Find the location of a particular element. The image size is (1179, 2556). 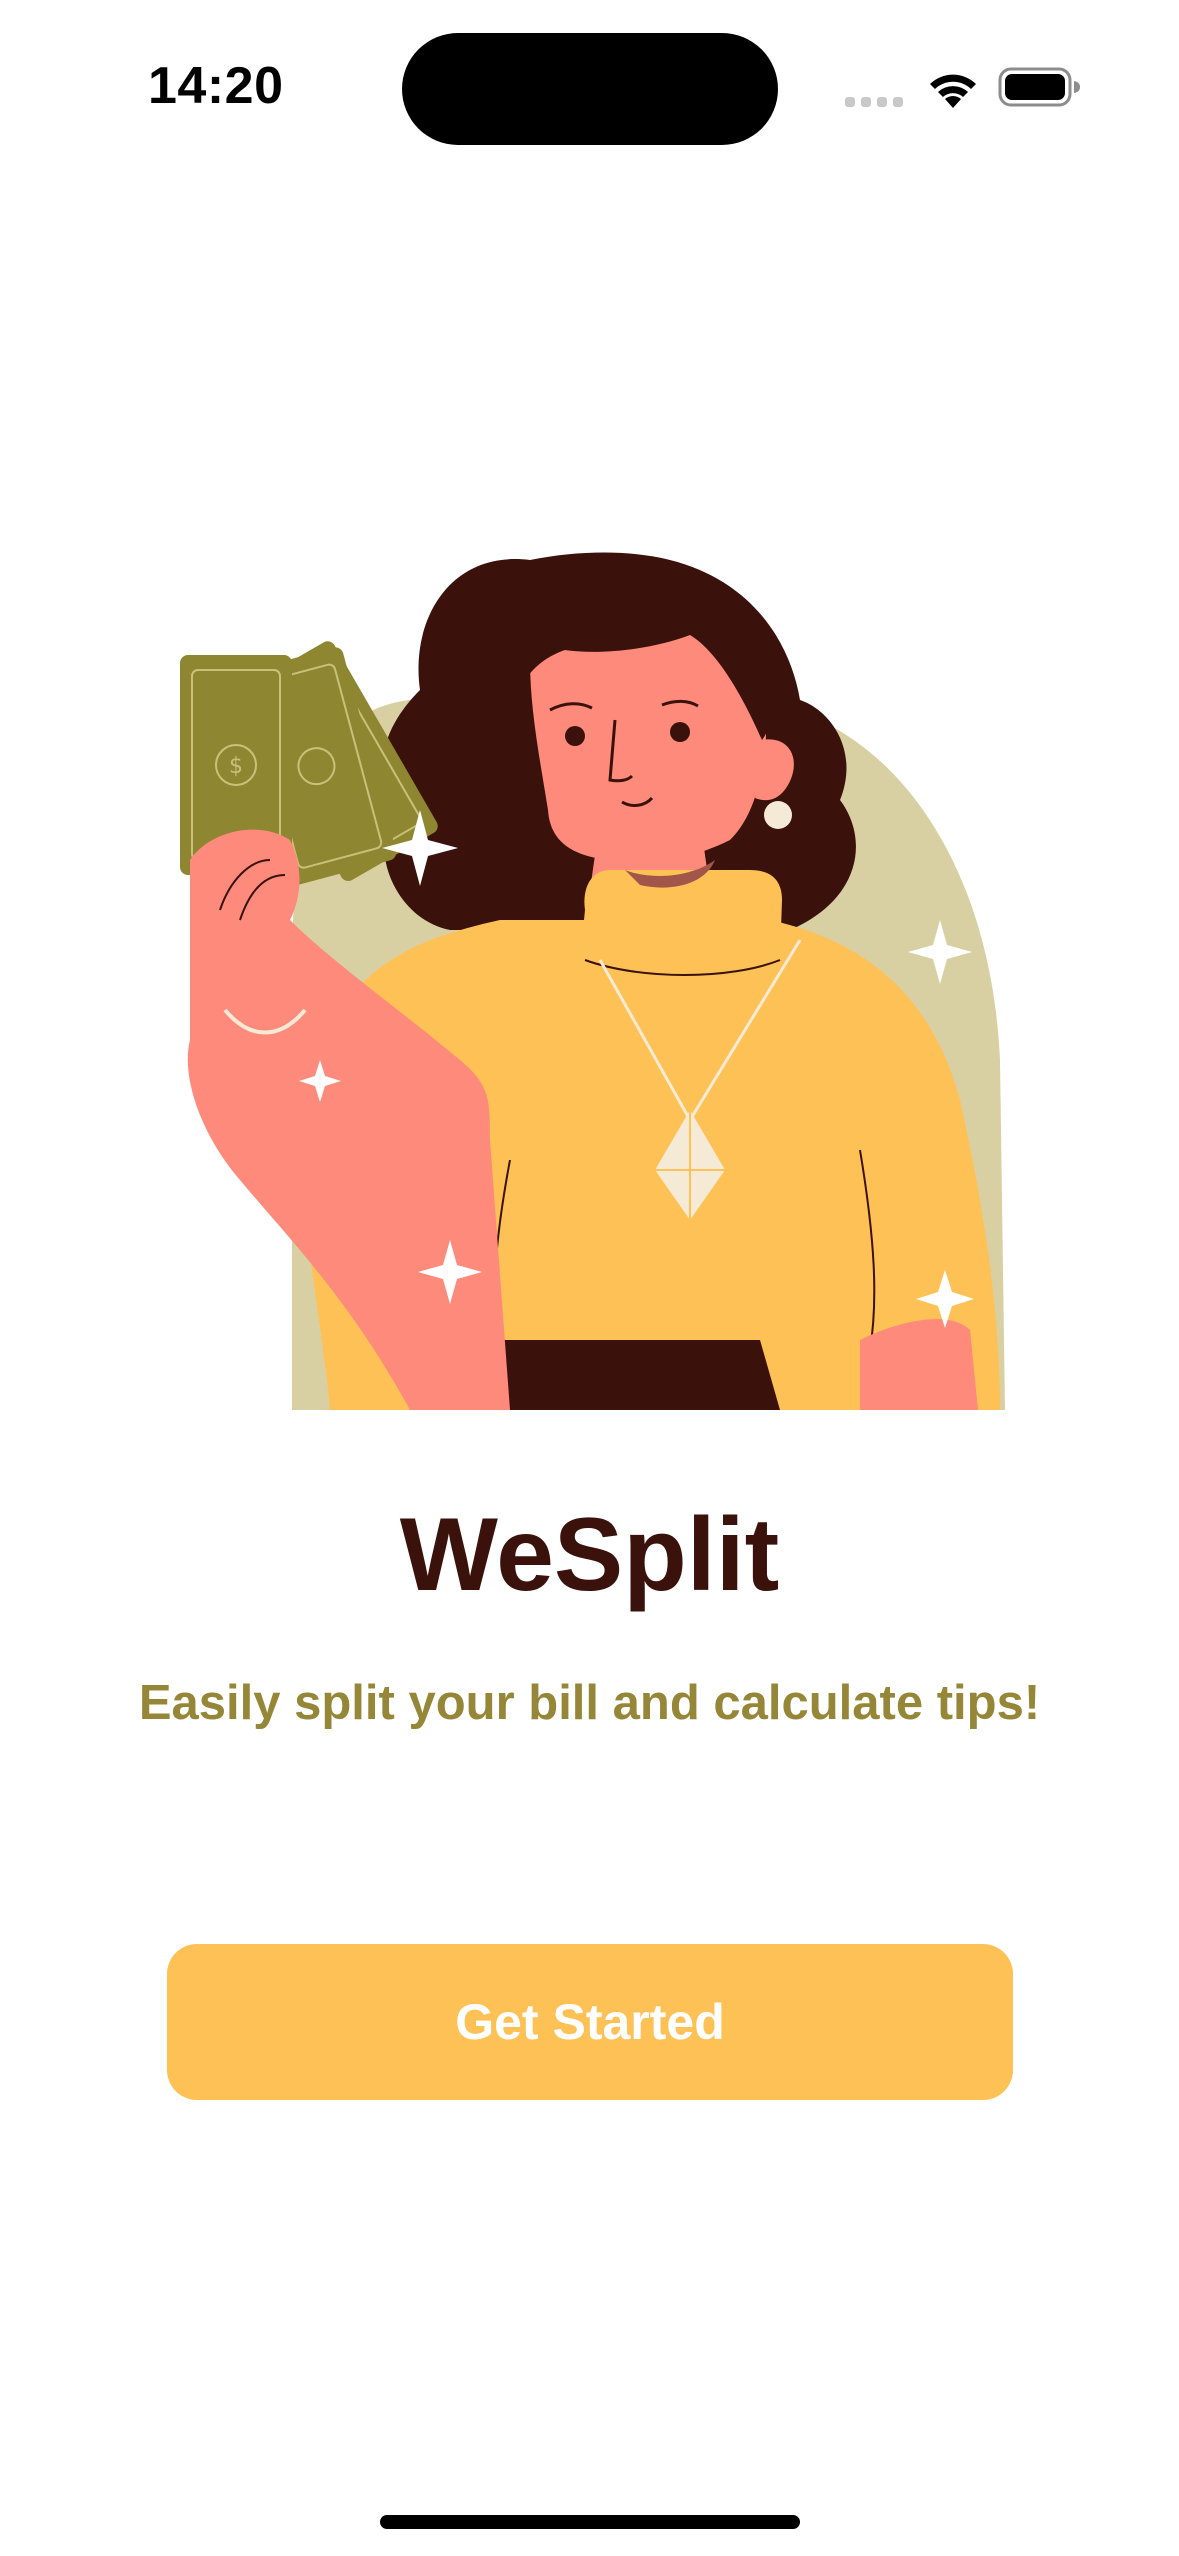

app-title: WeSplit is located at coordinates (589, 1555).